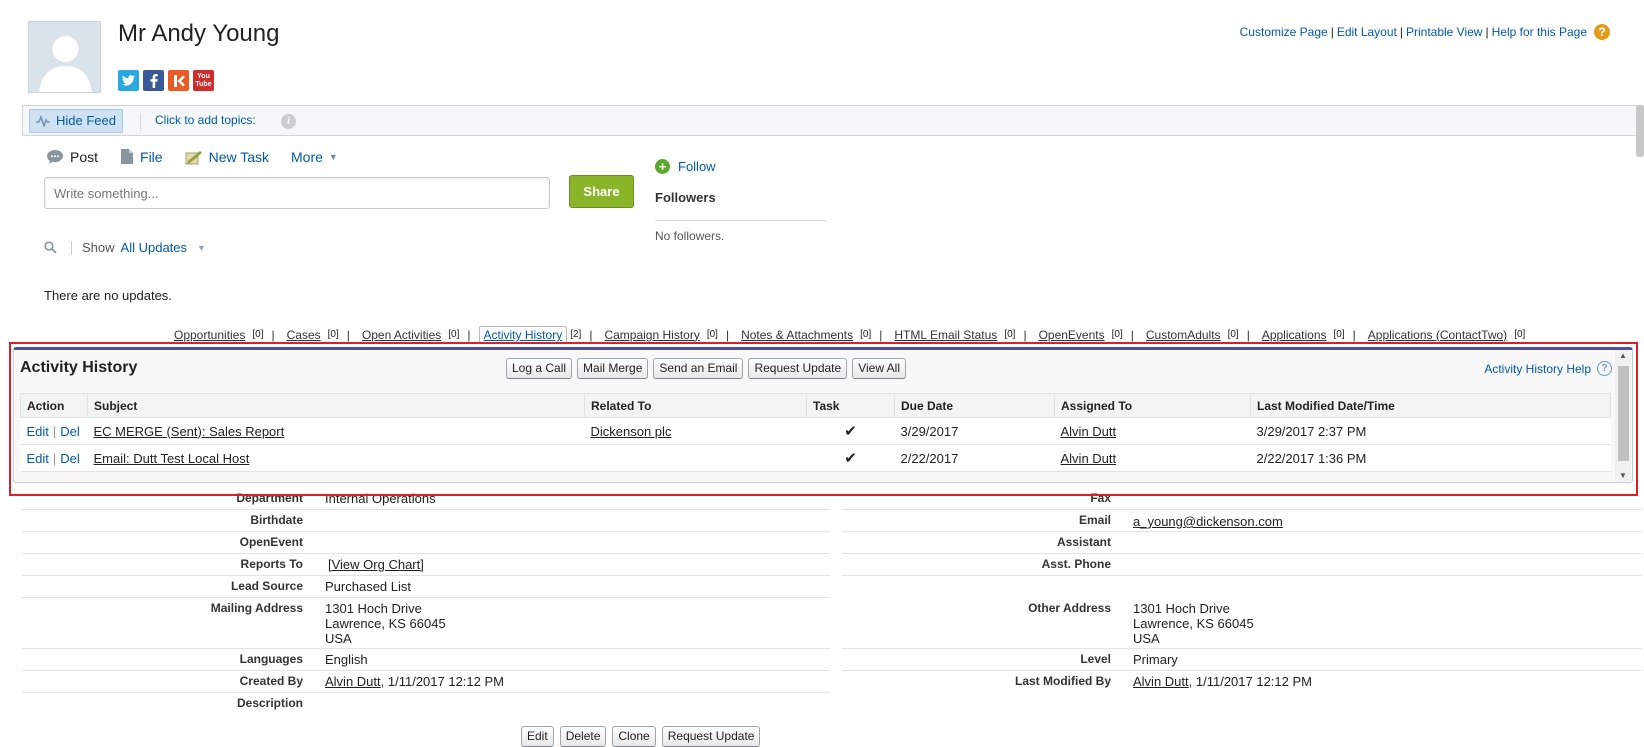 The image size is (1644, 747). Describe the element at coordinates (79, 367) in the screenshot. I see `activity-history-title: Activity History` at that location.